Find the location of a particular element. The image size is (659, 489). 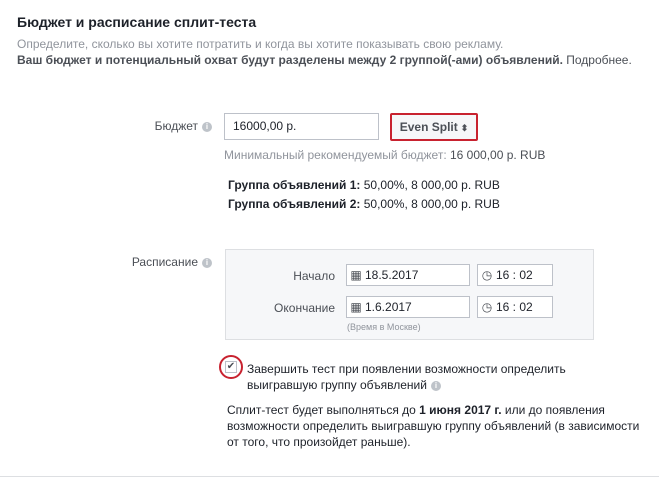

start-time-input: ◷ 16 : 02 is located at coordinates (515, 275).